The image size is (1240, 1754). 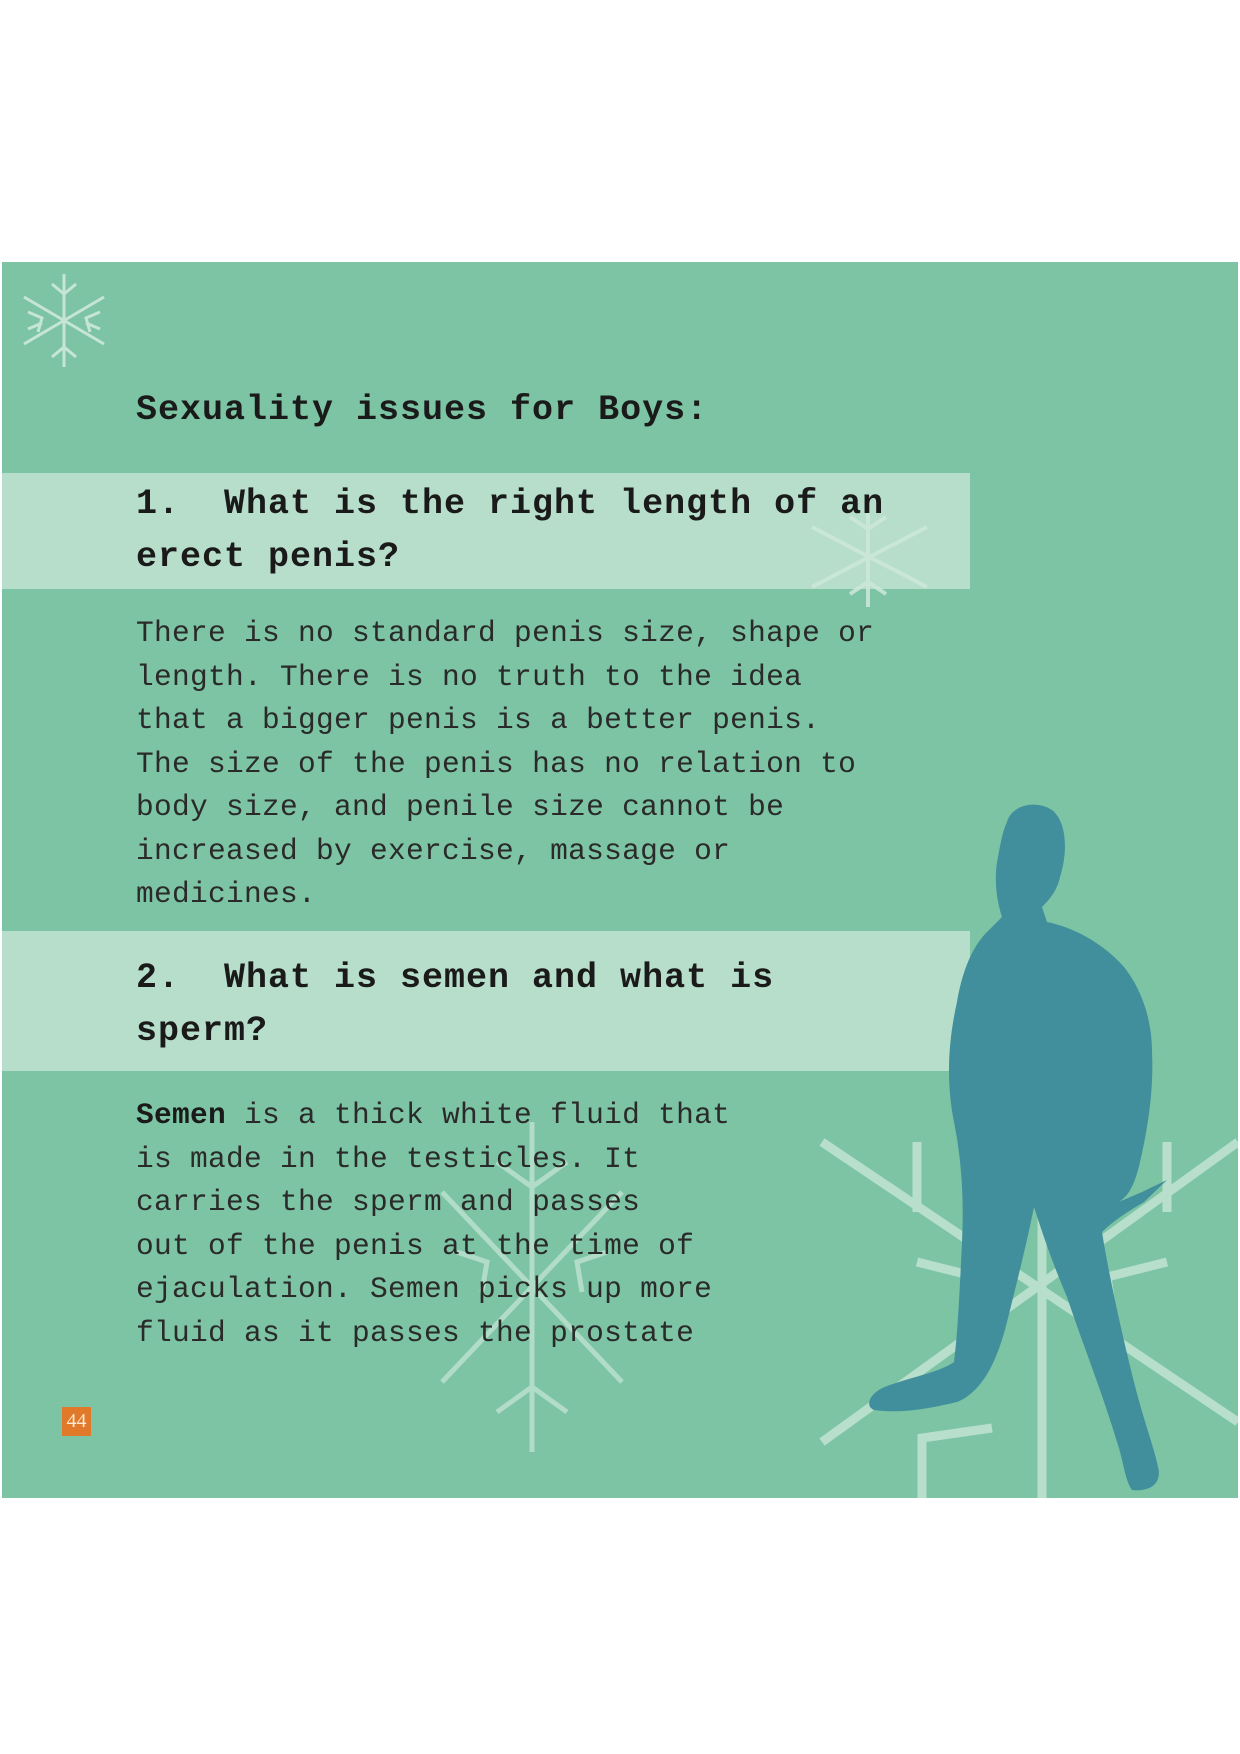 What do you see at coordinates (202, 1031) in the screenshot?
I see `question-2-line-2: sperm?` at bounding box center [202, 1031].